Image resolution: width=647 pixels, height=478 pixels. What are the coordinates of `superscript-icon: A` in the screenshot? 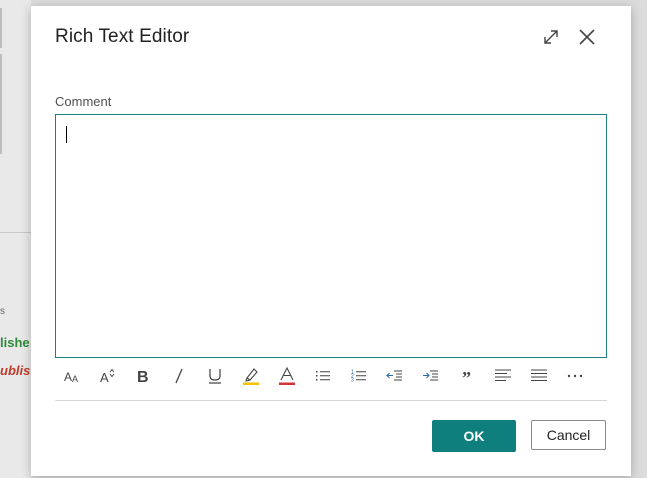 It's located at (108, 376).